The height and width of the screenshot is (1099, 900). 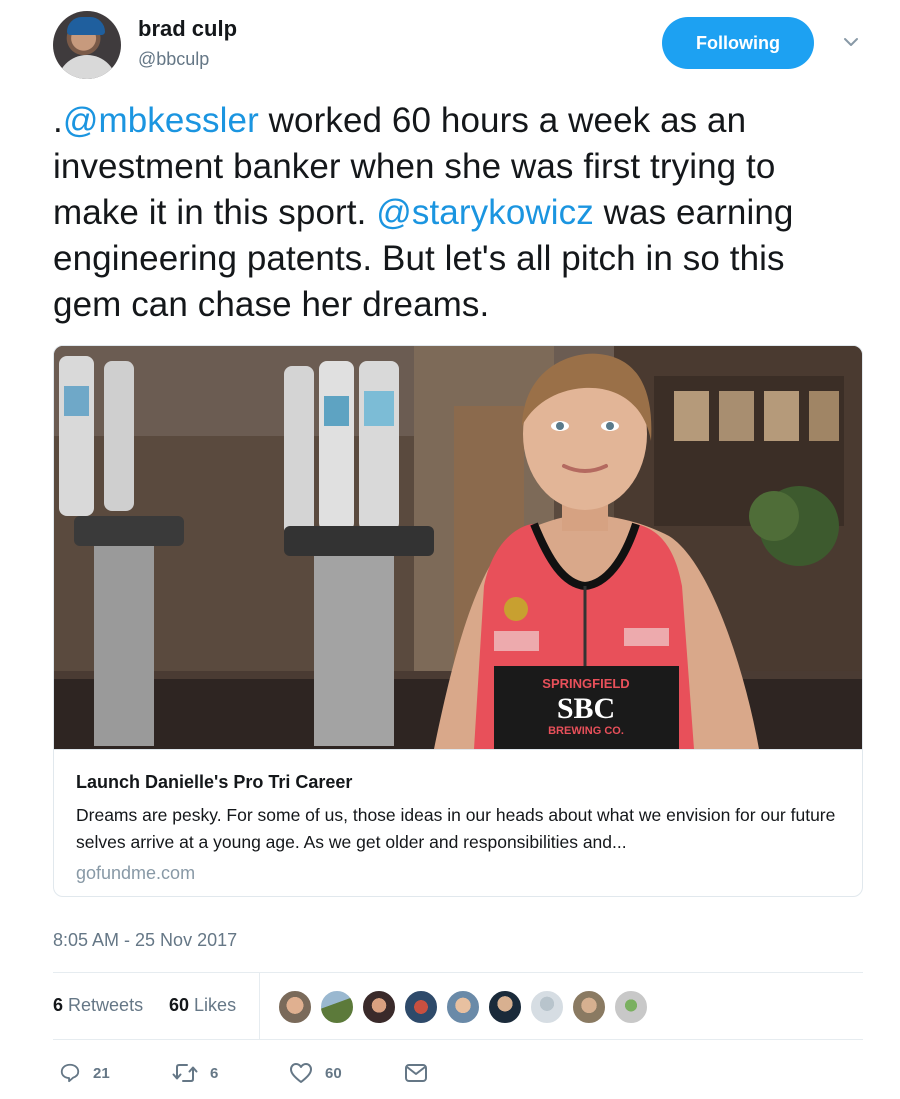 I want to click on author-avatar, so click(x=87, y=45).